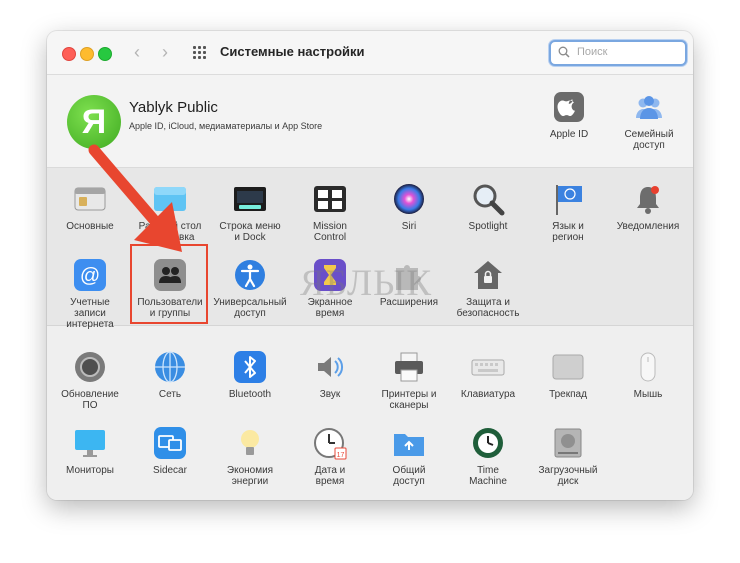 The width and height of the screenshot is (740, 563). What do you see at coordinates (648, 394) in the screenshot?
I see `pref-label: Мышь` at bounding box center [648, 394].